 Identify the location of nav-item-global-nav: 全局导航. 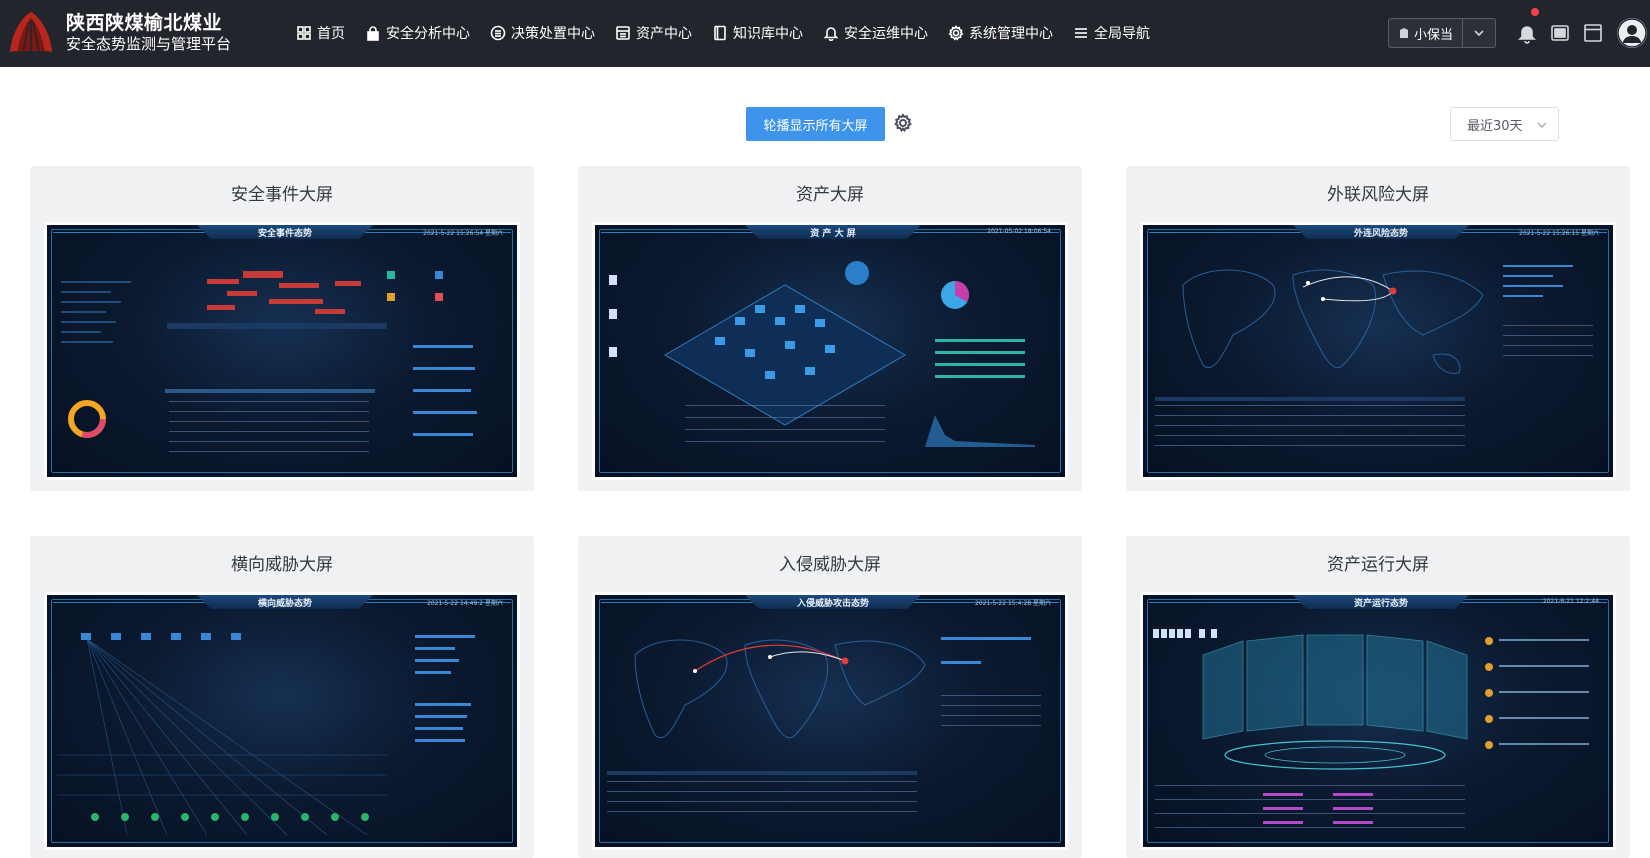
(1111, 33).